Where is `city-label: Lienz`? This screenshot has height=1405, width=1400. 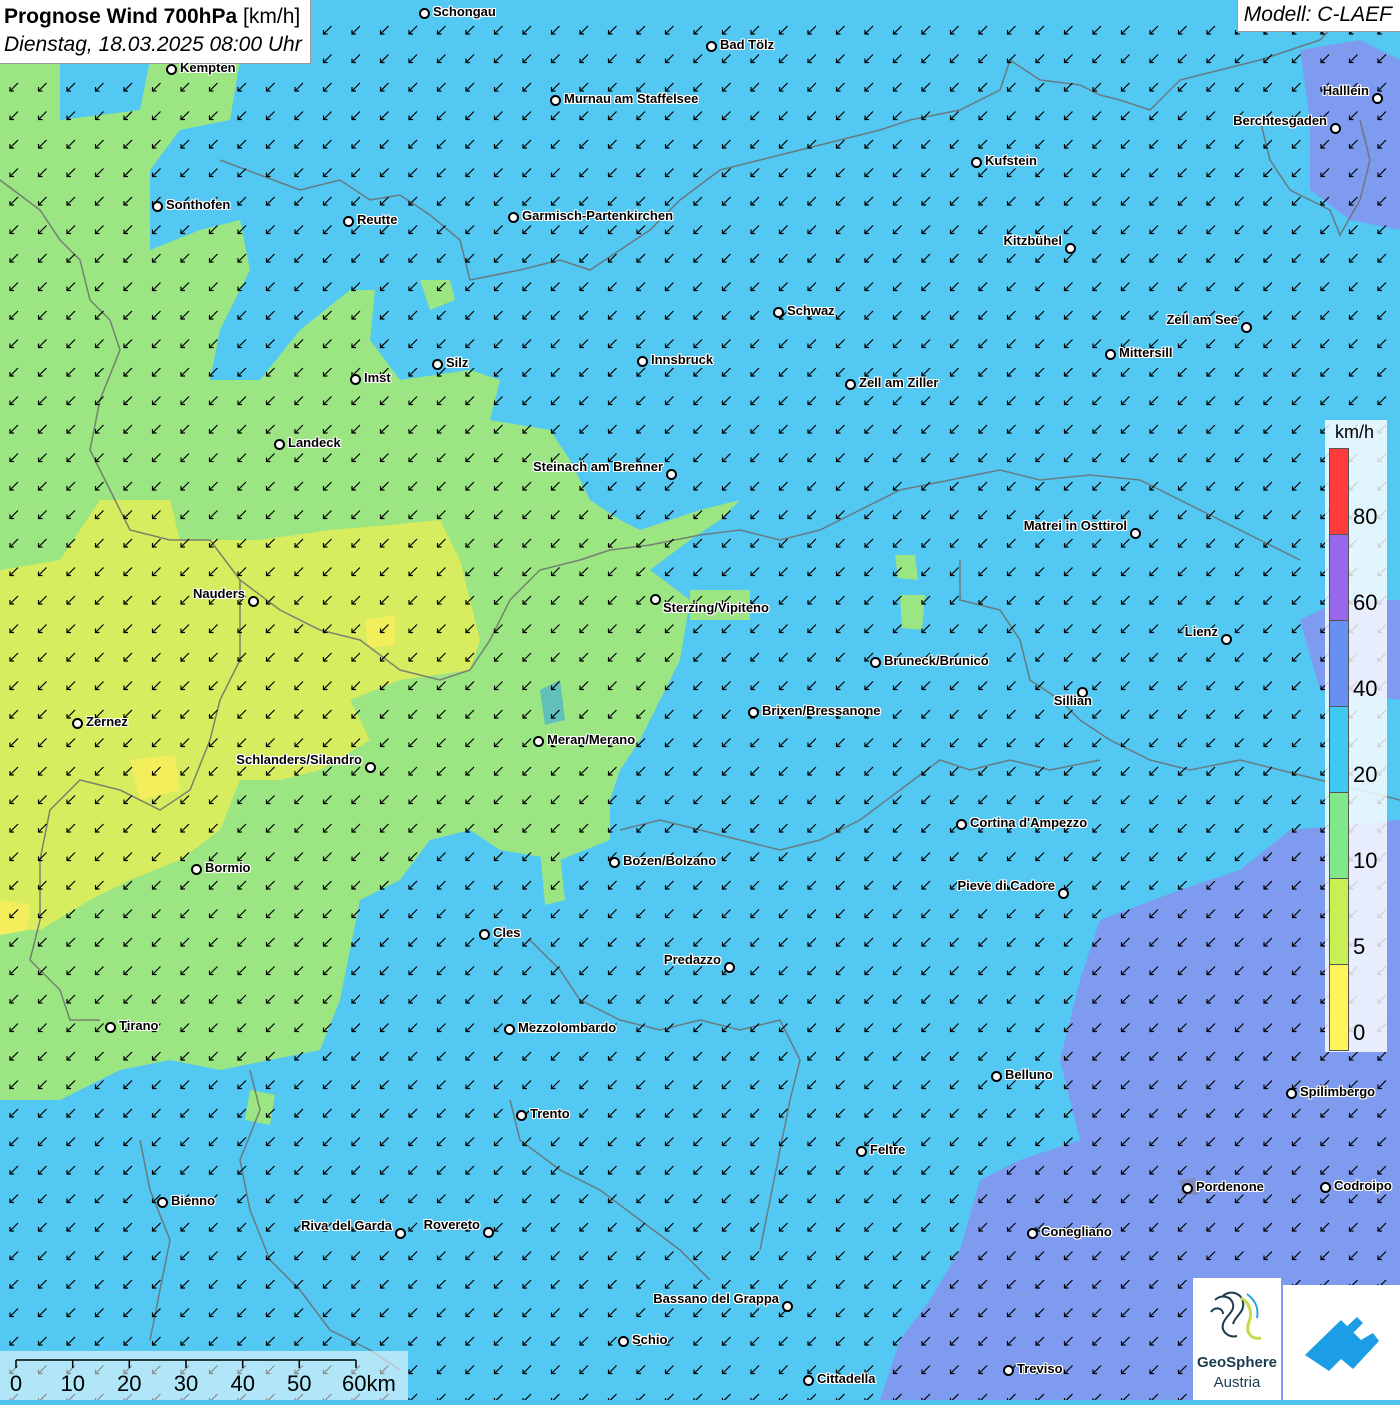 city-label: Lienz is located at coordinates (1201, 631).